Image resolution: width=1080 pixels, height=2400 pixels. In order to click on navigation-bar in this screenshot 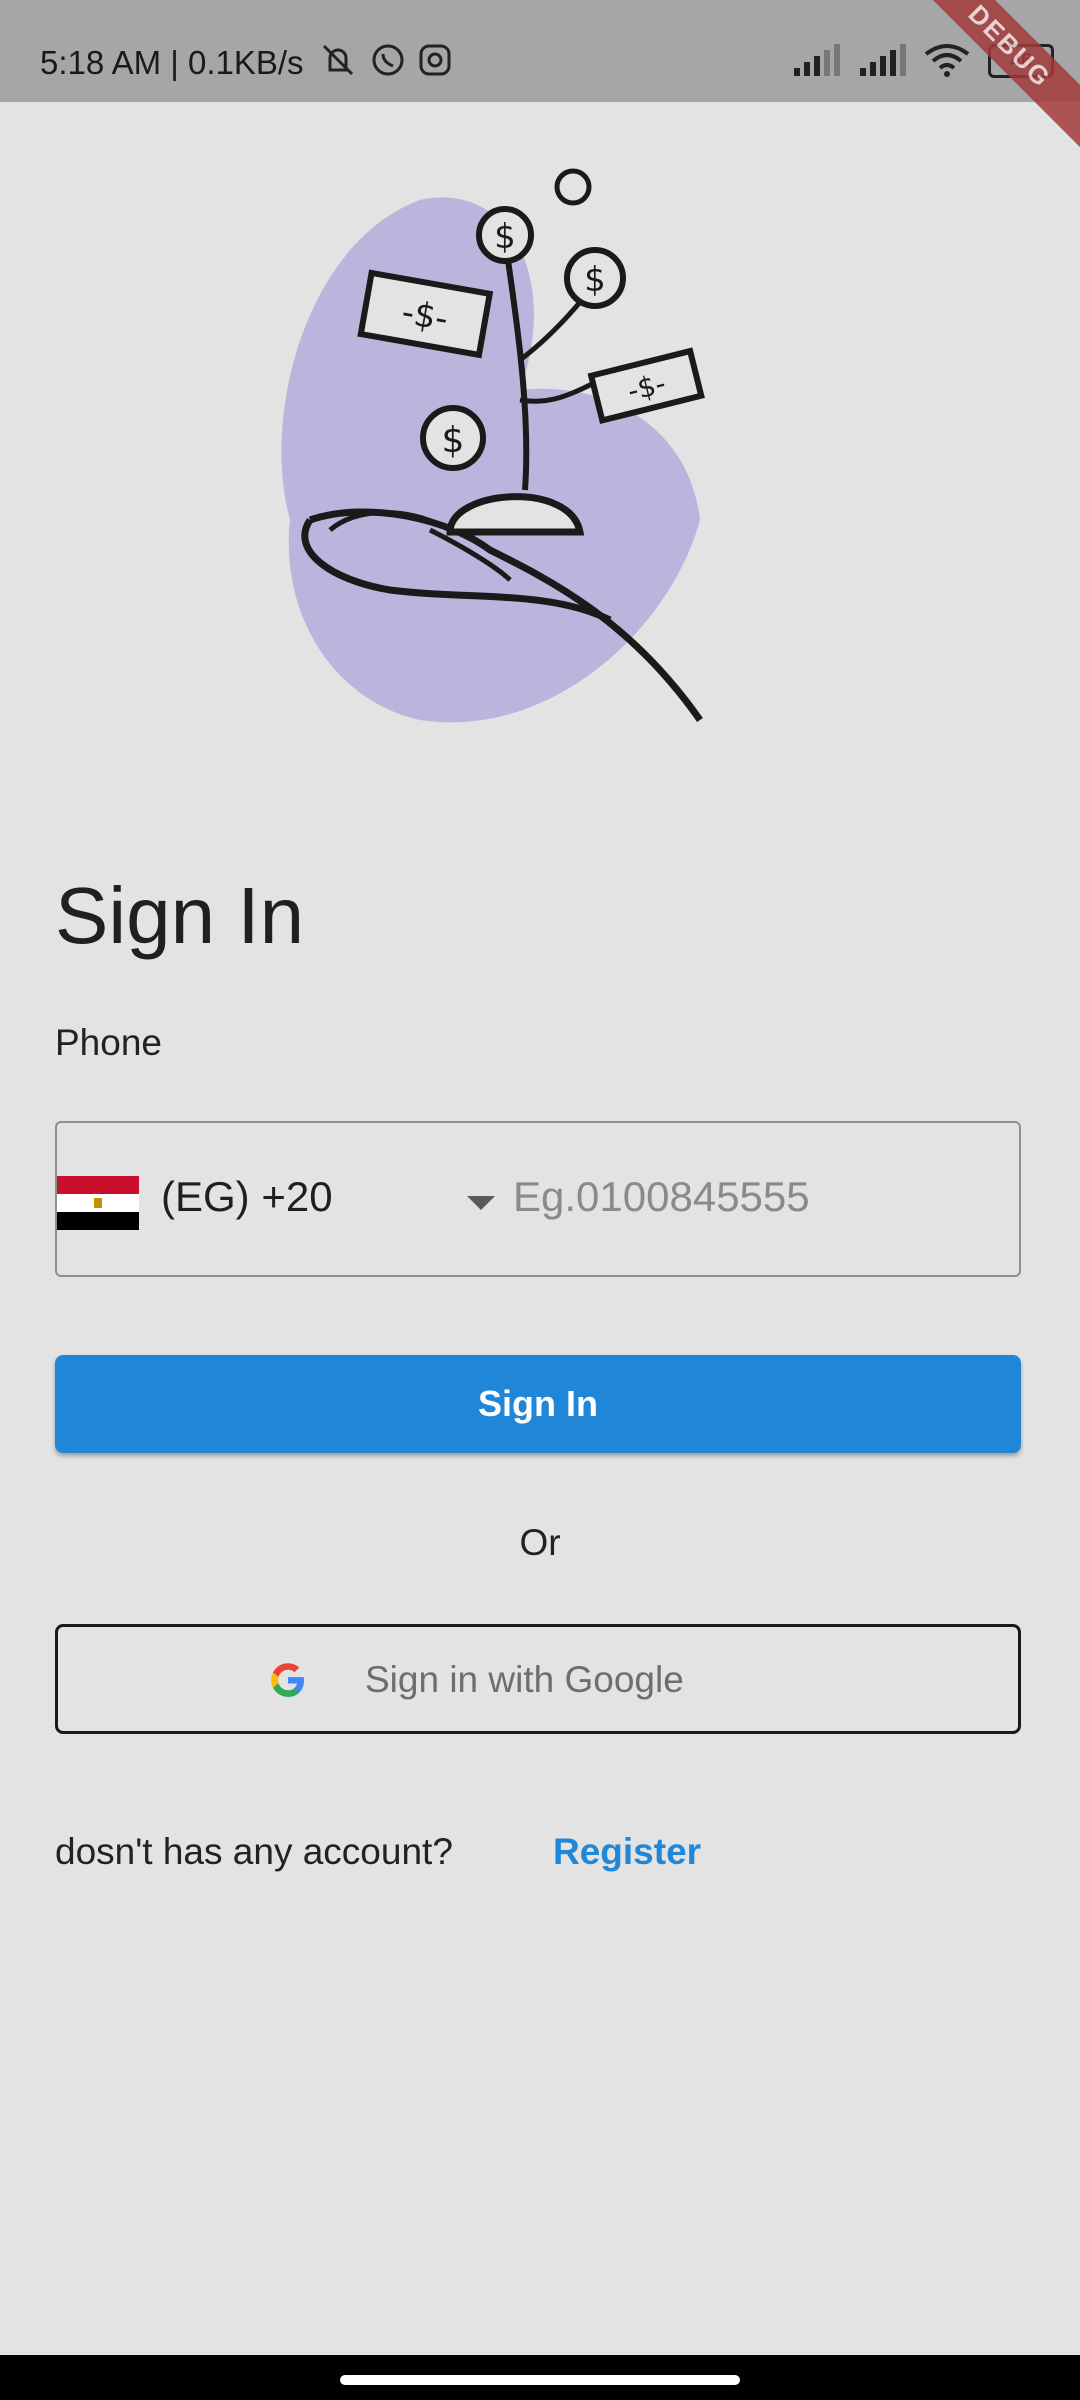, I will do `click(540, 2377)`.